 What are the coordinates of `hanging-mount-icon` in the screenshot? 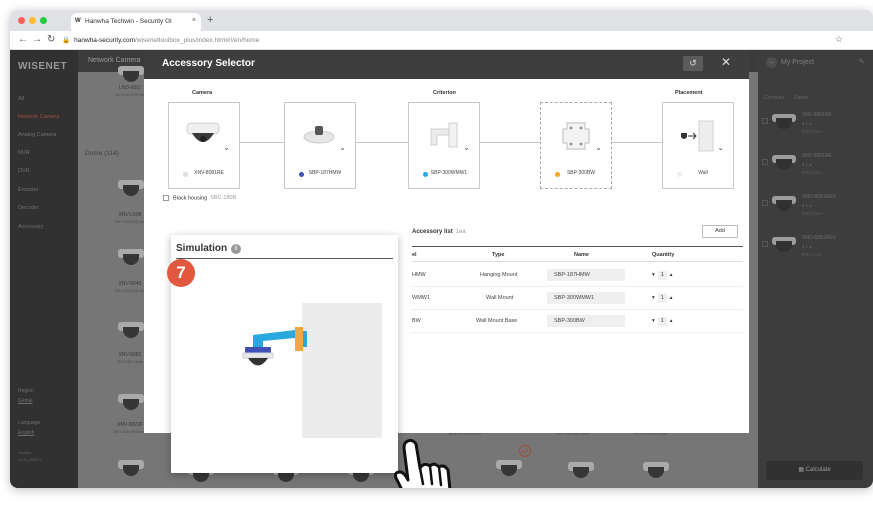 It's located at (319, 135).